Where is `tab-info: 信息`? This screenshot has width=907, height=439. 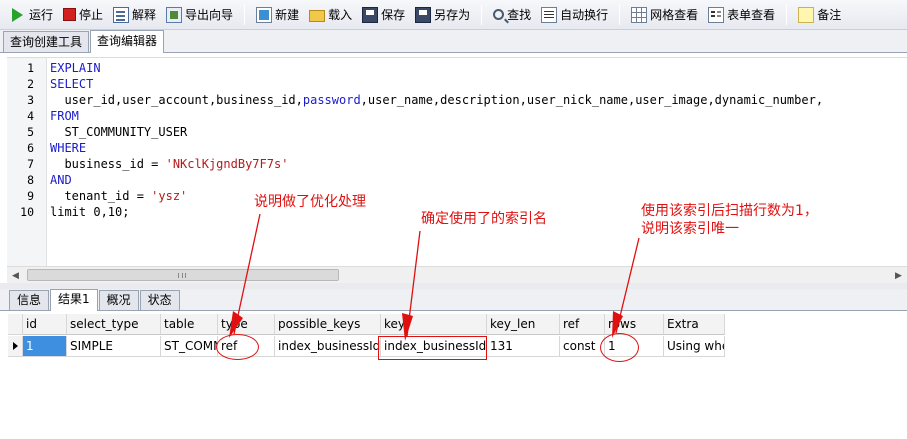
tab-info: 信息 is located at coordinates (29, 300).